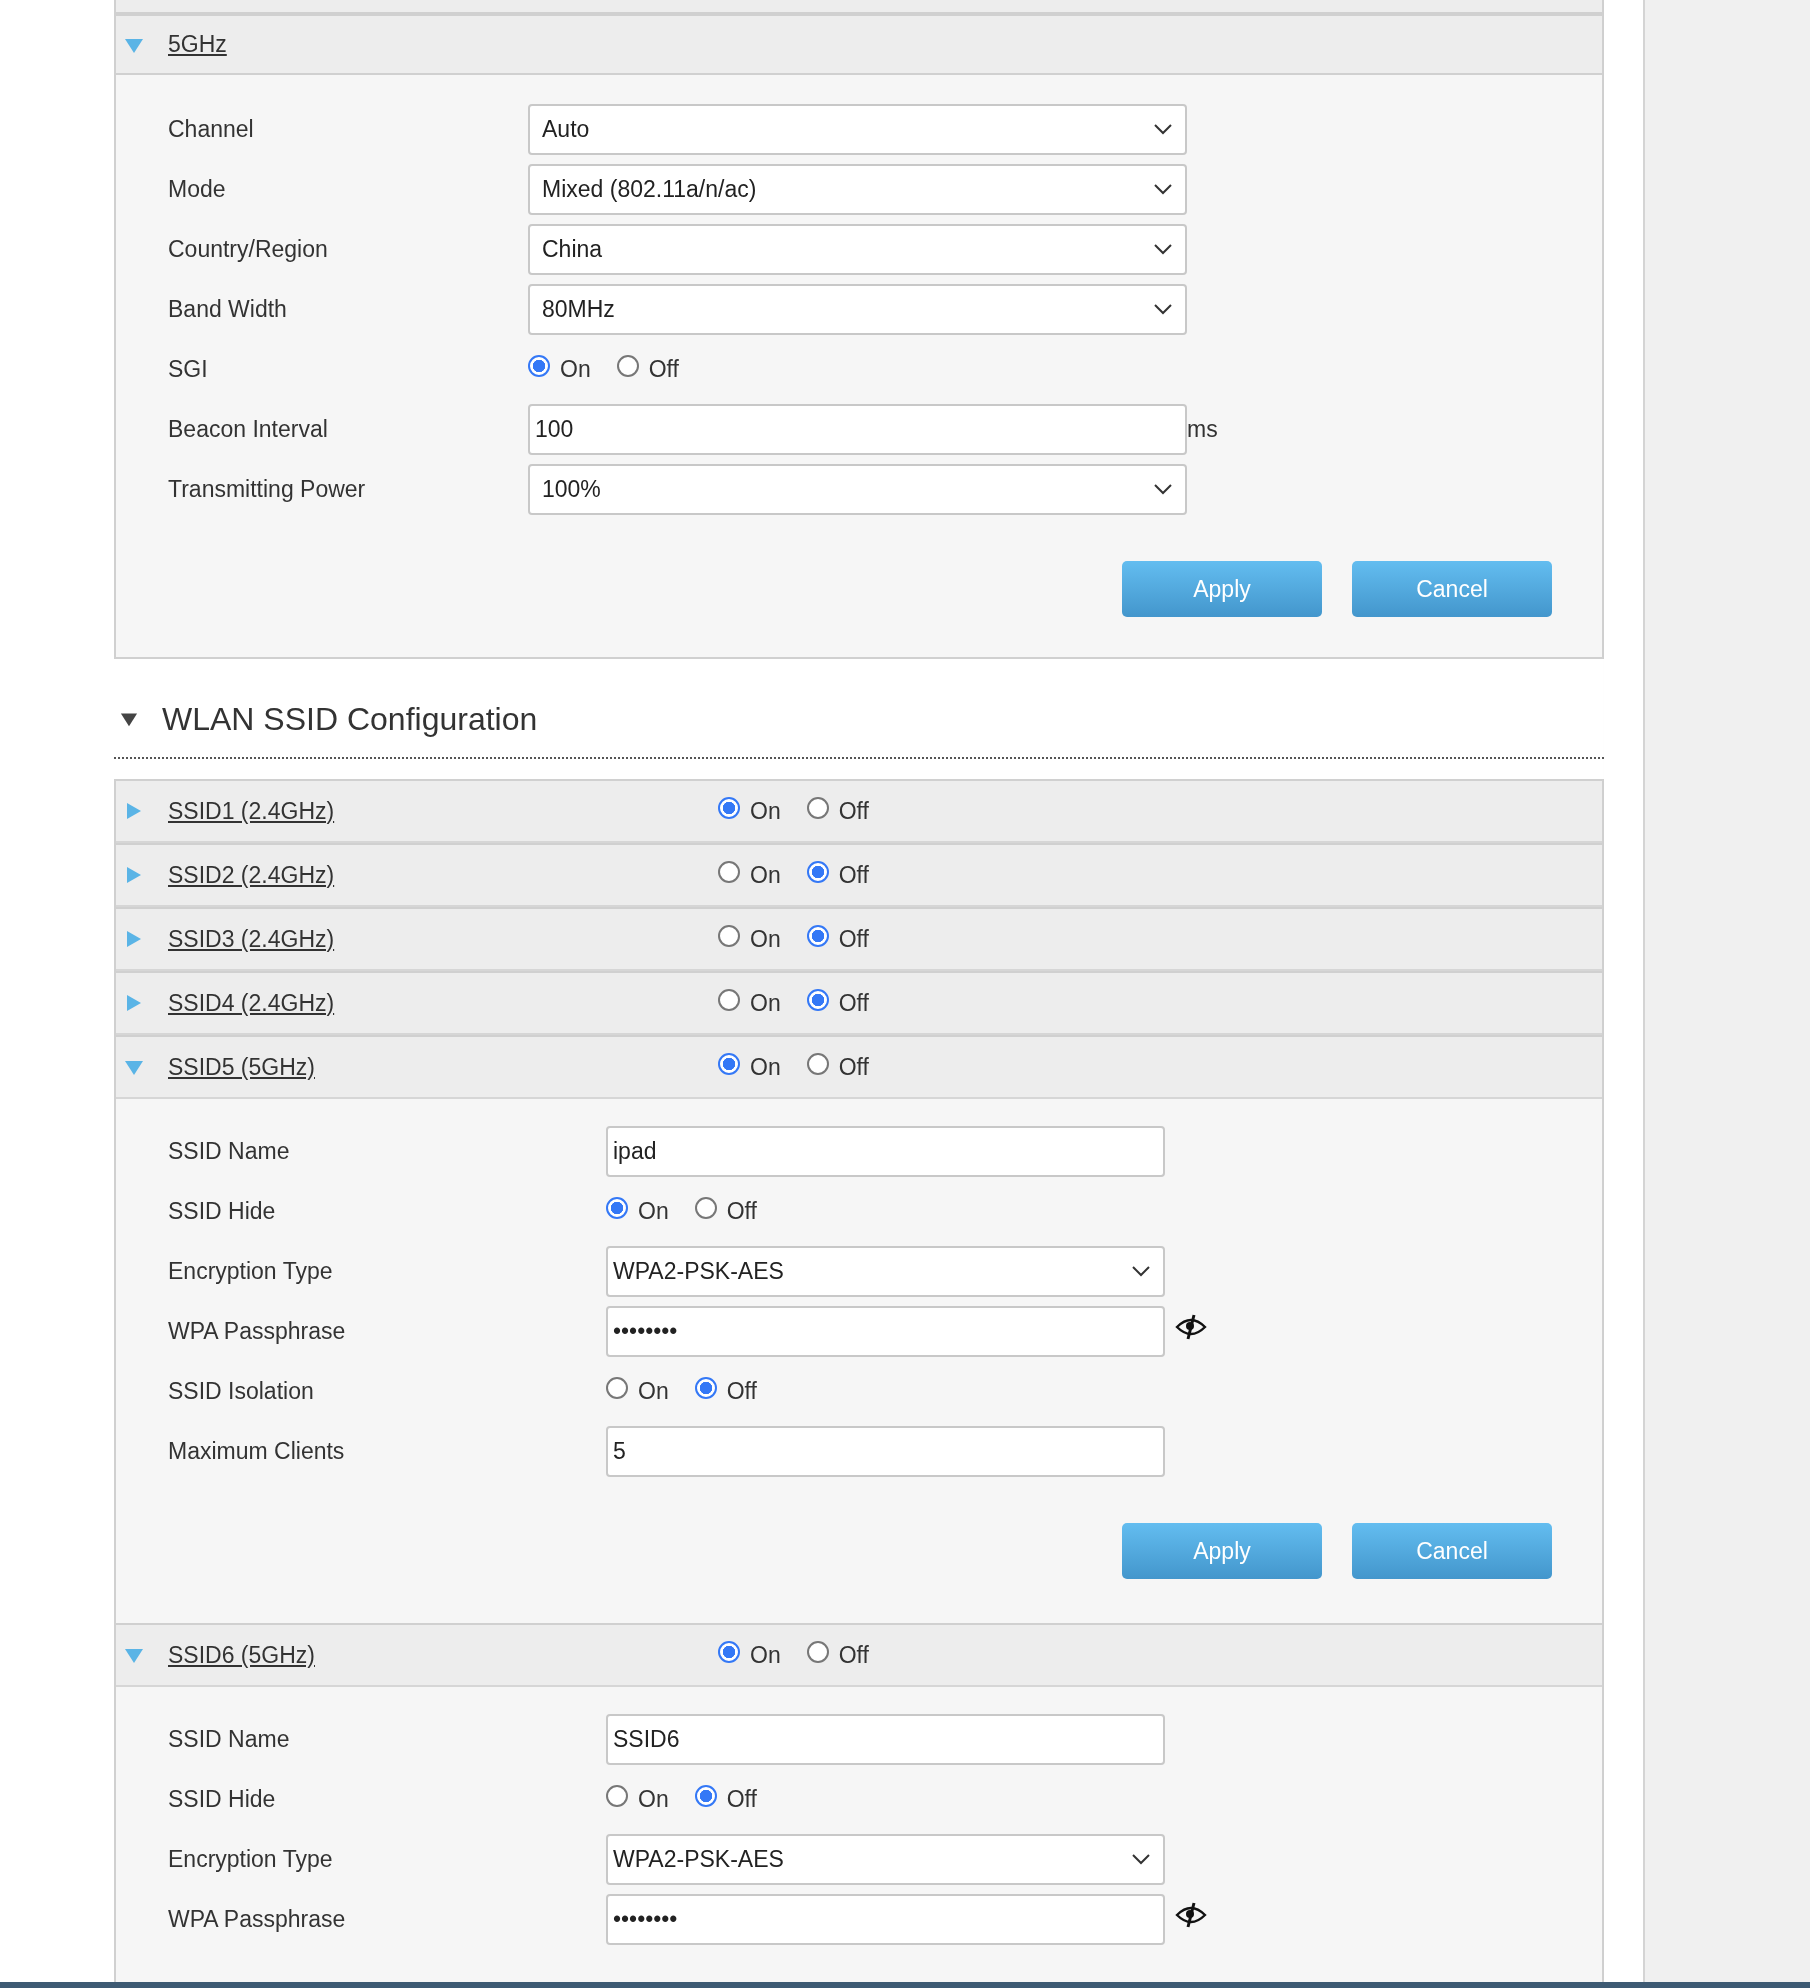  What do you see at coordinates (251, 874) in the screenshot?
I see `ssid-link: SSID2 (2.4GHz)` at bounding box center [251, 874].